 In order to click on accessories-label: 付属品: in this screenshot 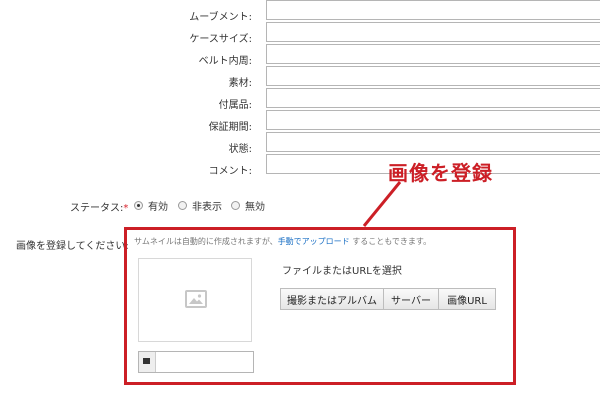, I will do `click(235, 105)`.